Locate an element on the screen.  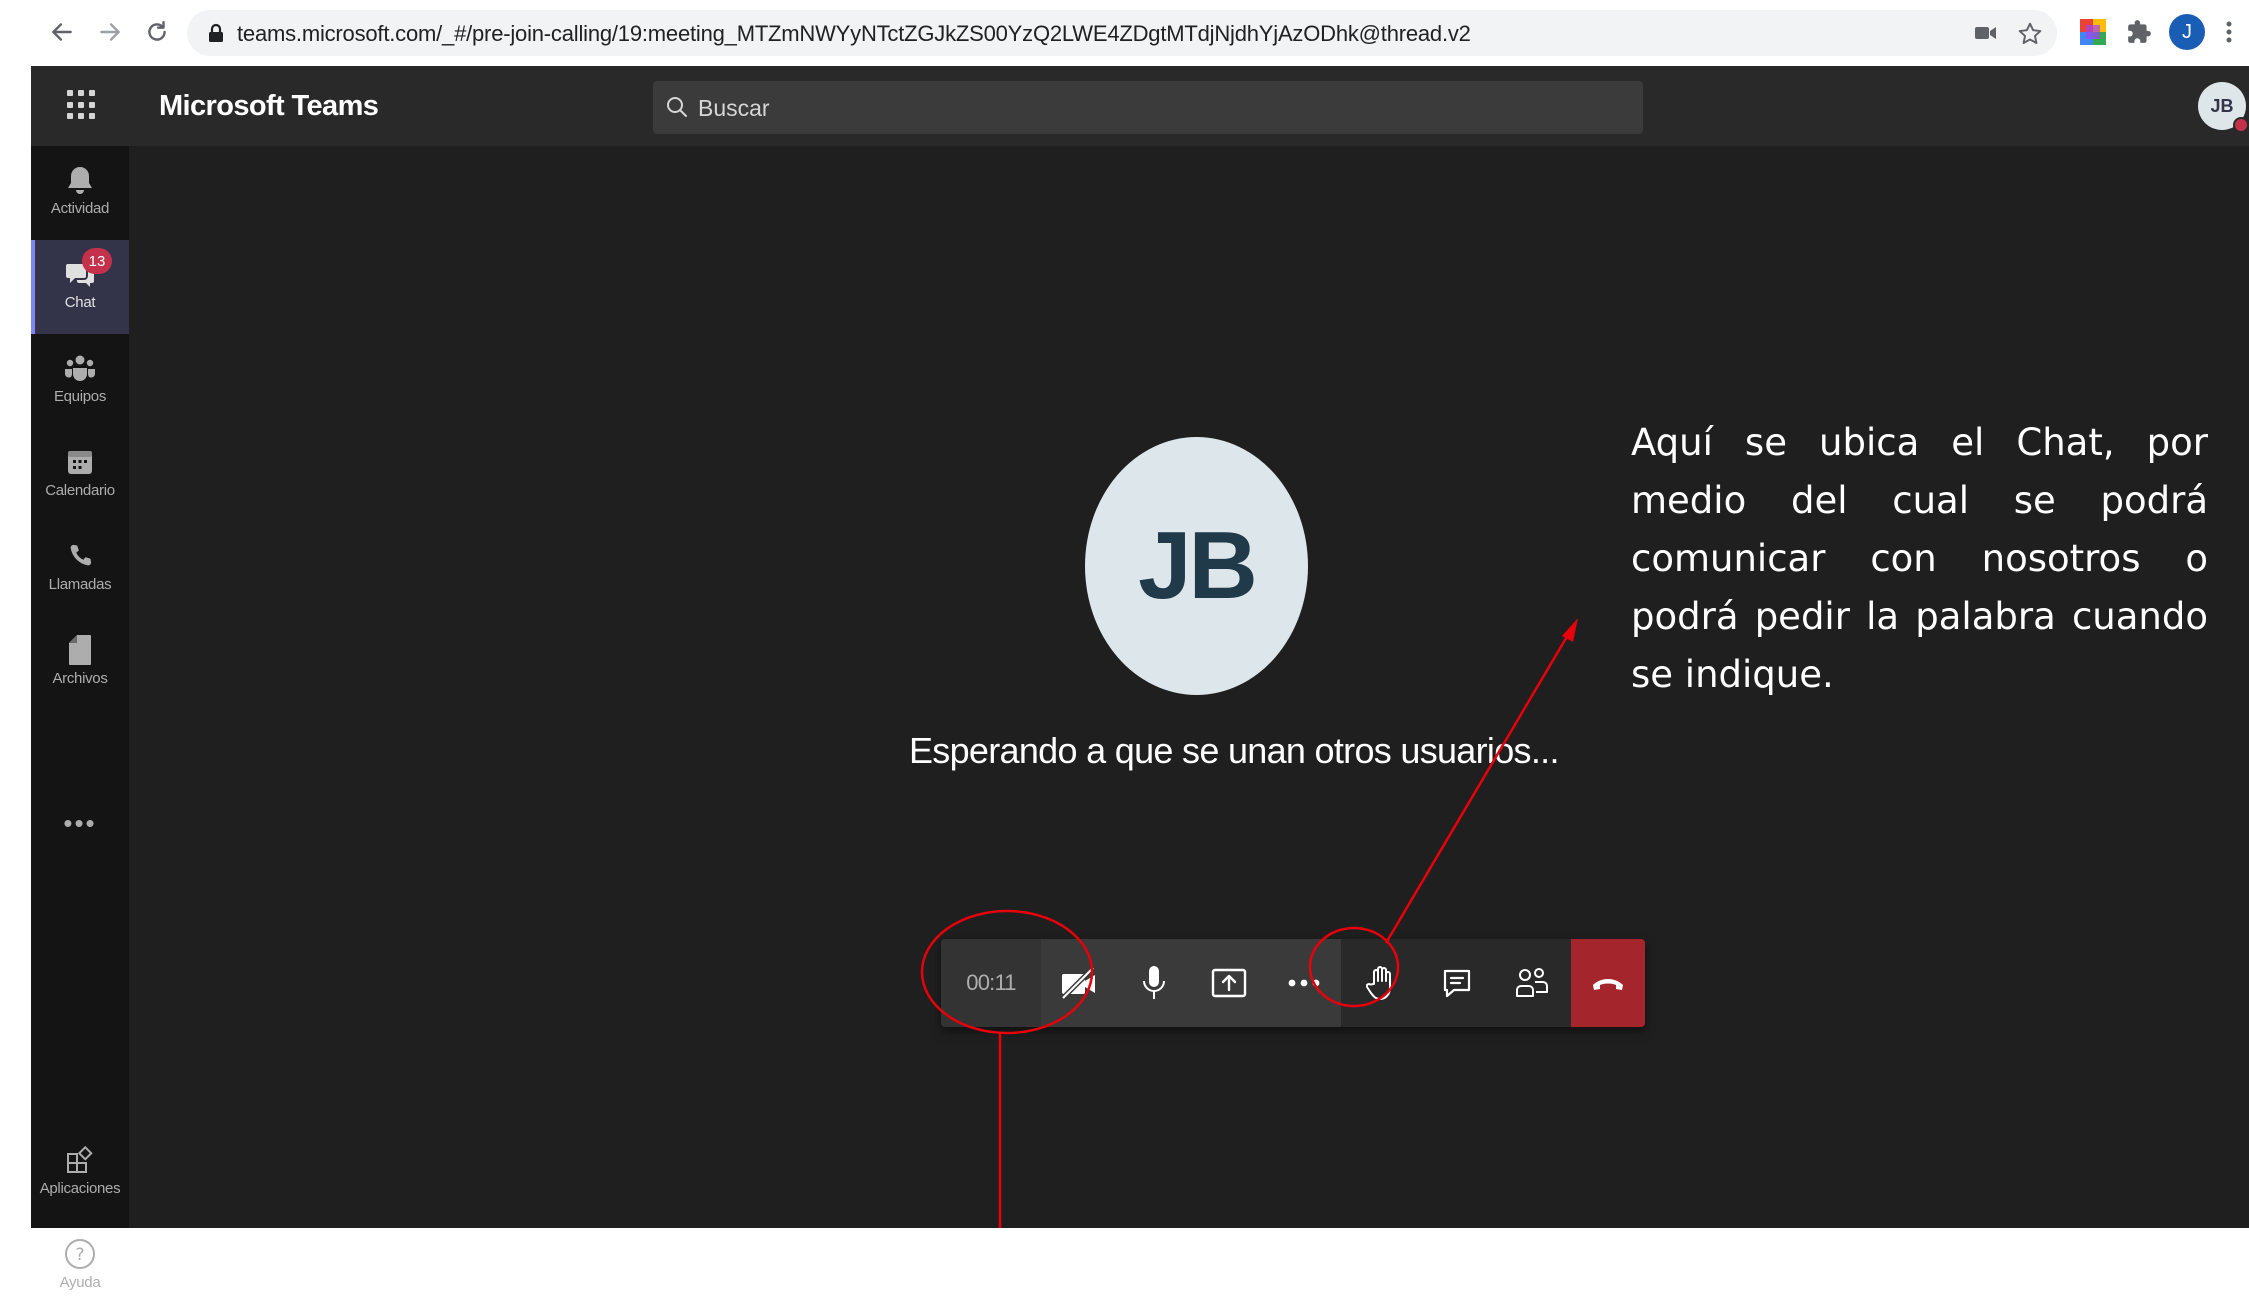
browser-menu-icon is located at coordinates (2229, 32).